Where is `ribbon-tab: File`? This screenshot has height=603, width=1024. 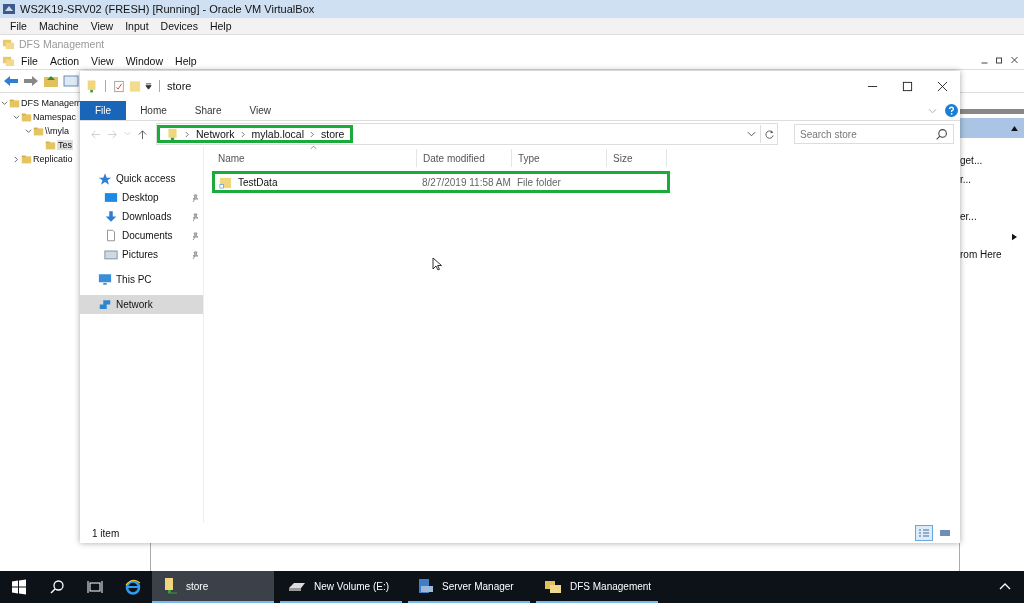 ribbon-tab: File is located at coordinates (103, 110).